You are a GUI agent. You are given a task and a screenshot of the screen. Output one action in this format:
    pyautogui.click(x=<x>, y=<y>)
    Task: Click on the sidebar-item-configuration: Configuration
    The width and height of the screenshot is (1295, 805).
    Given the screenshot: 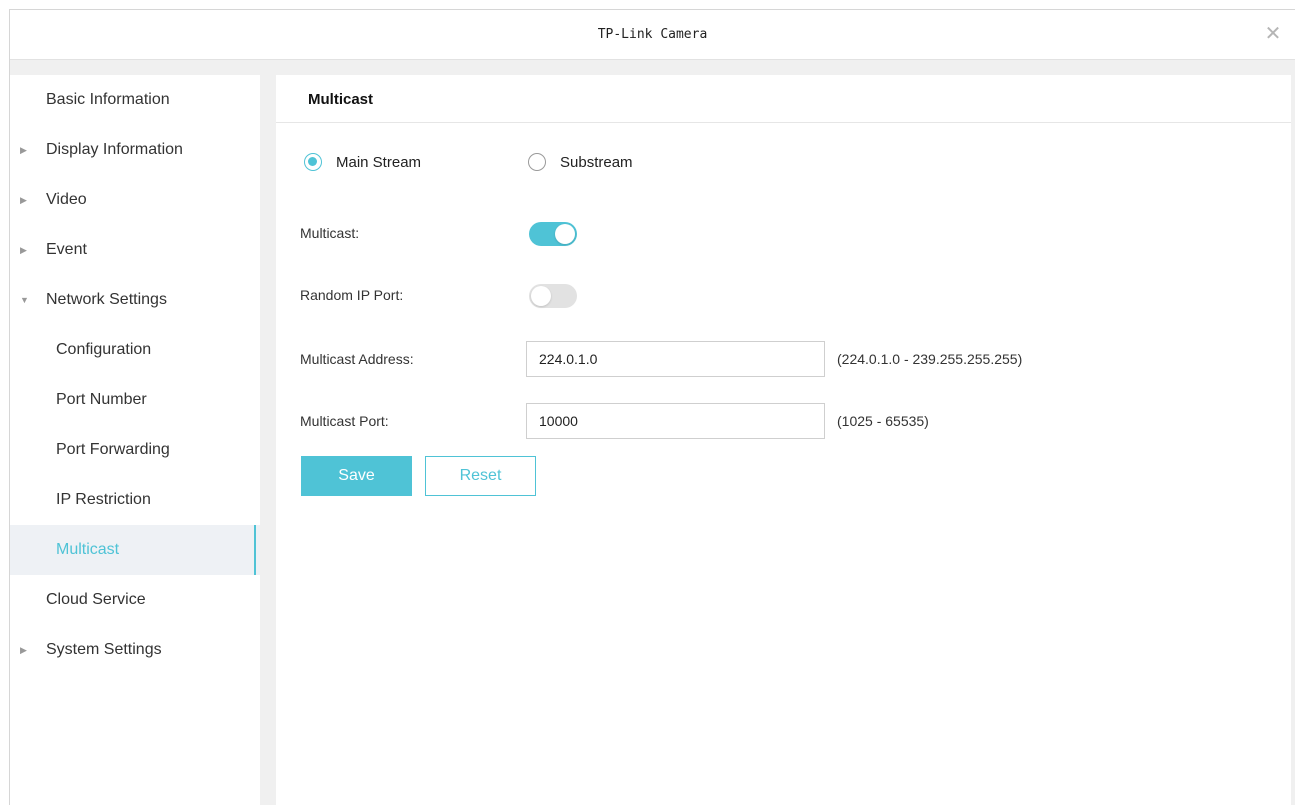 What is the action you would take?
    pyautogui.click(x=135, y=350)
    